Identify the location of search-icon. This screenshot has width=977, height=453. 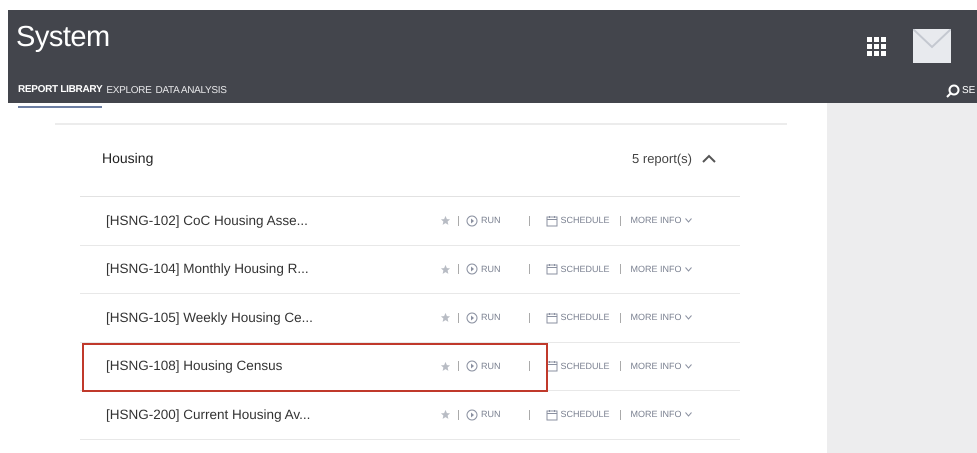
(953, 91).